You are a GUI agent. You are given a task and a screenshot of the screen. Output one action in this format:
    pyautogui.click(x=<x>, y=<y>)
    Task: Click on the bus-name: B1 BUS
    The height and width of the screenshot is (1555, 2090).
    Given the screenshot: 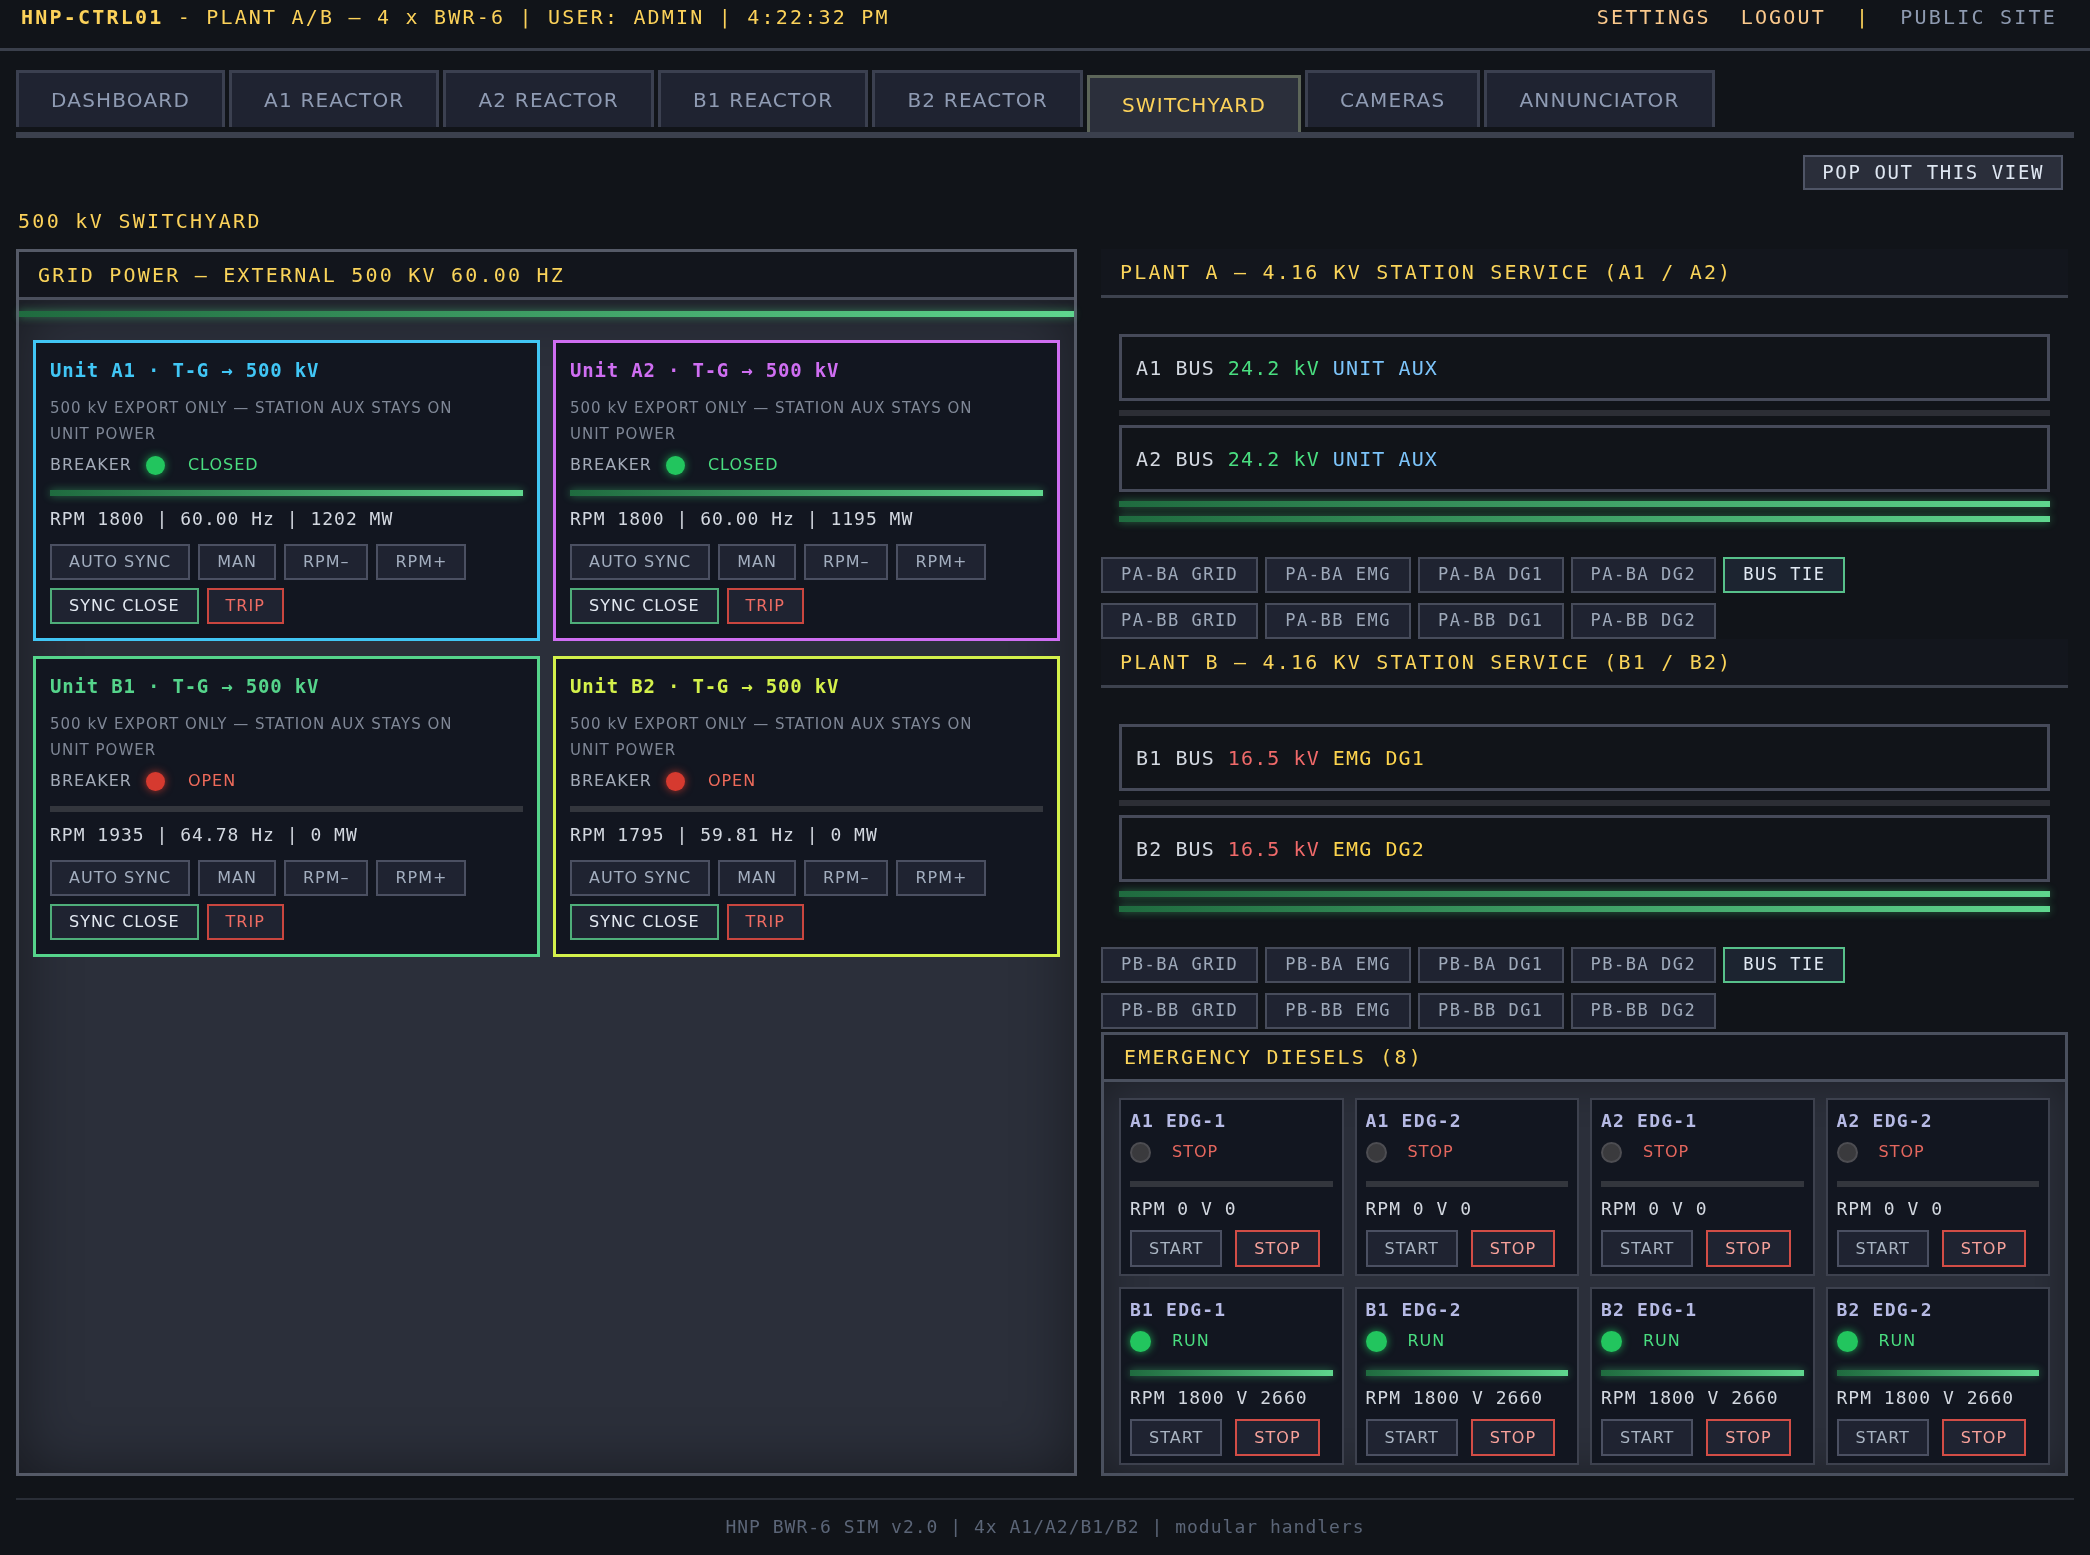 What is the action you would take?
    pyautogui.click(x=1175, y=758)
    